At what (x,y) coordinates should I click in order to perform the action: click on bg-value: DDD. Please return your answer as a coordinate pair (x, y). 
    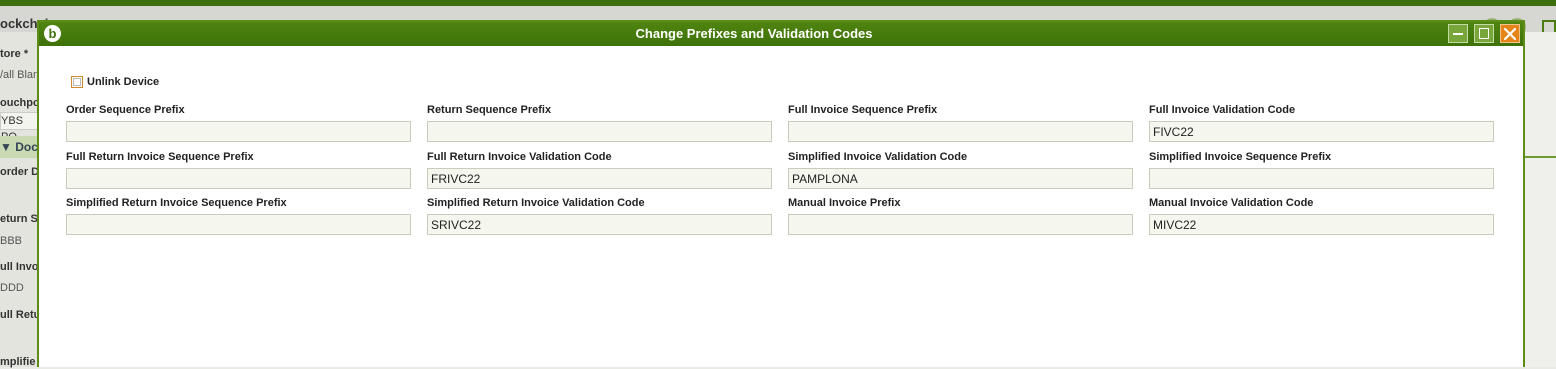
    Looking at the image, I should click on (12, 288).